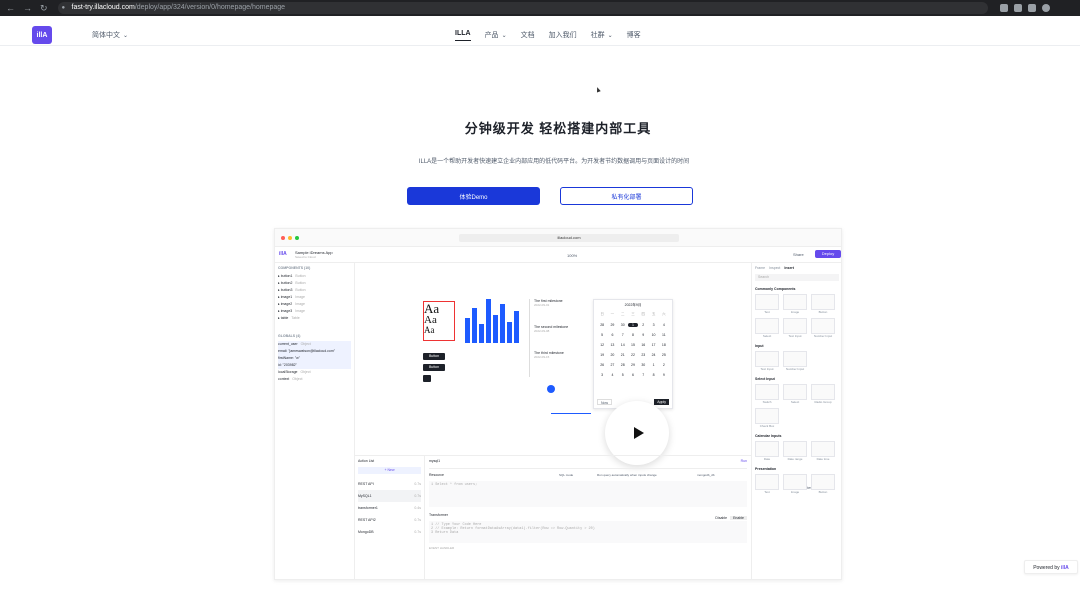 The width and height of the screenshot is (1080, 590). What do you see at coordinates (314, 372) in the screenshot?
I see `global-tree-item: localStorage Object` at bounding box center [314, 372].